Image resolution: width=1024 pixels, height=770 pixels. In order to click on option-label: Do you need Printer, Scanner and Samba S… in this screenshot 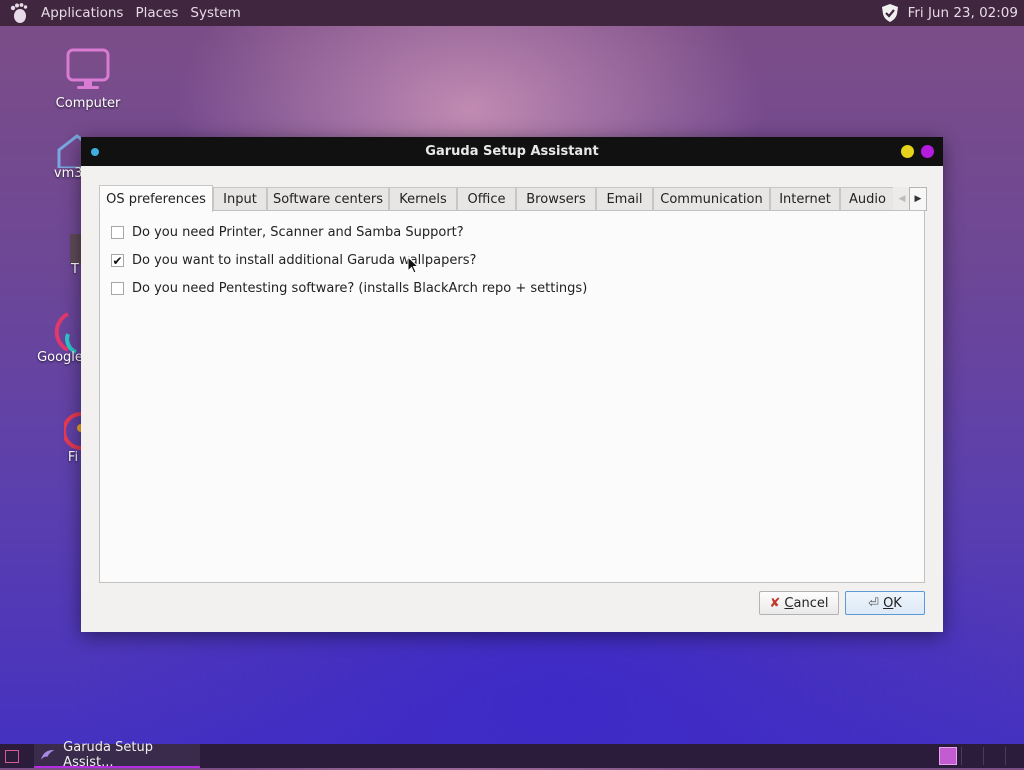, I will do `click(298, 232)`.